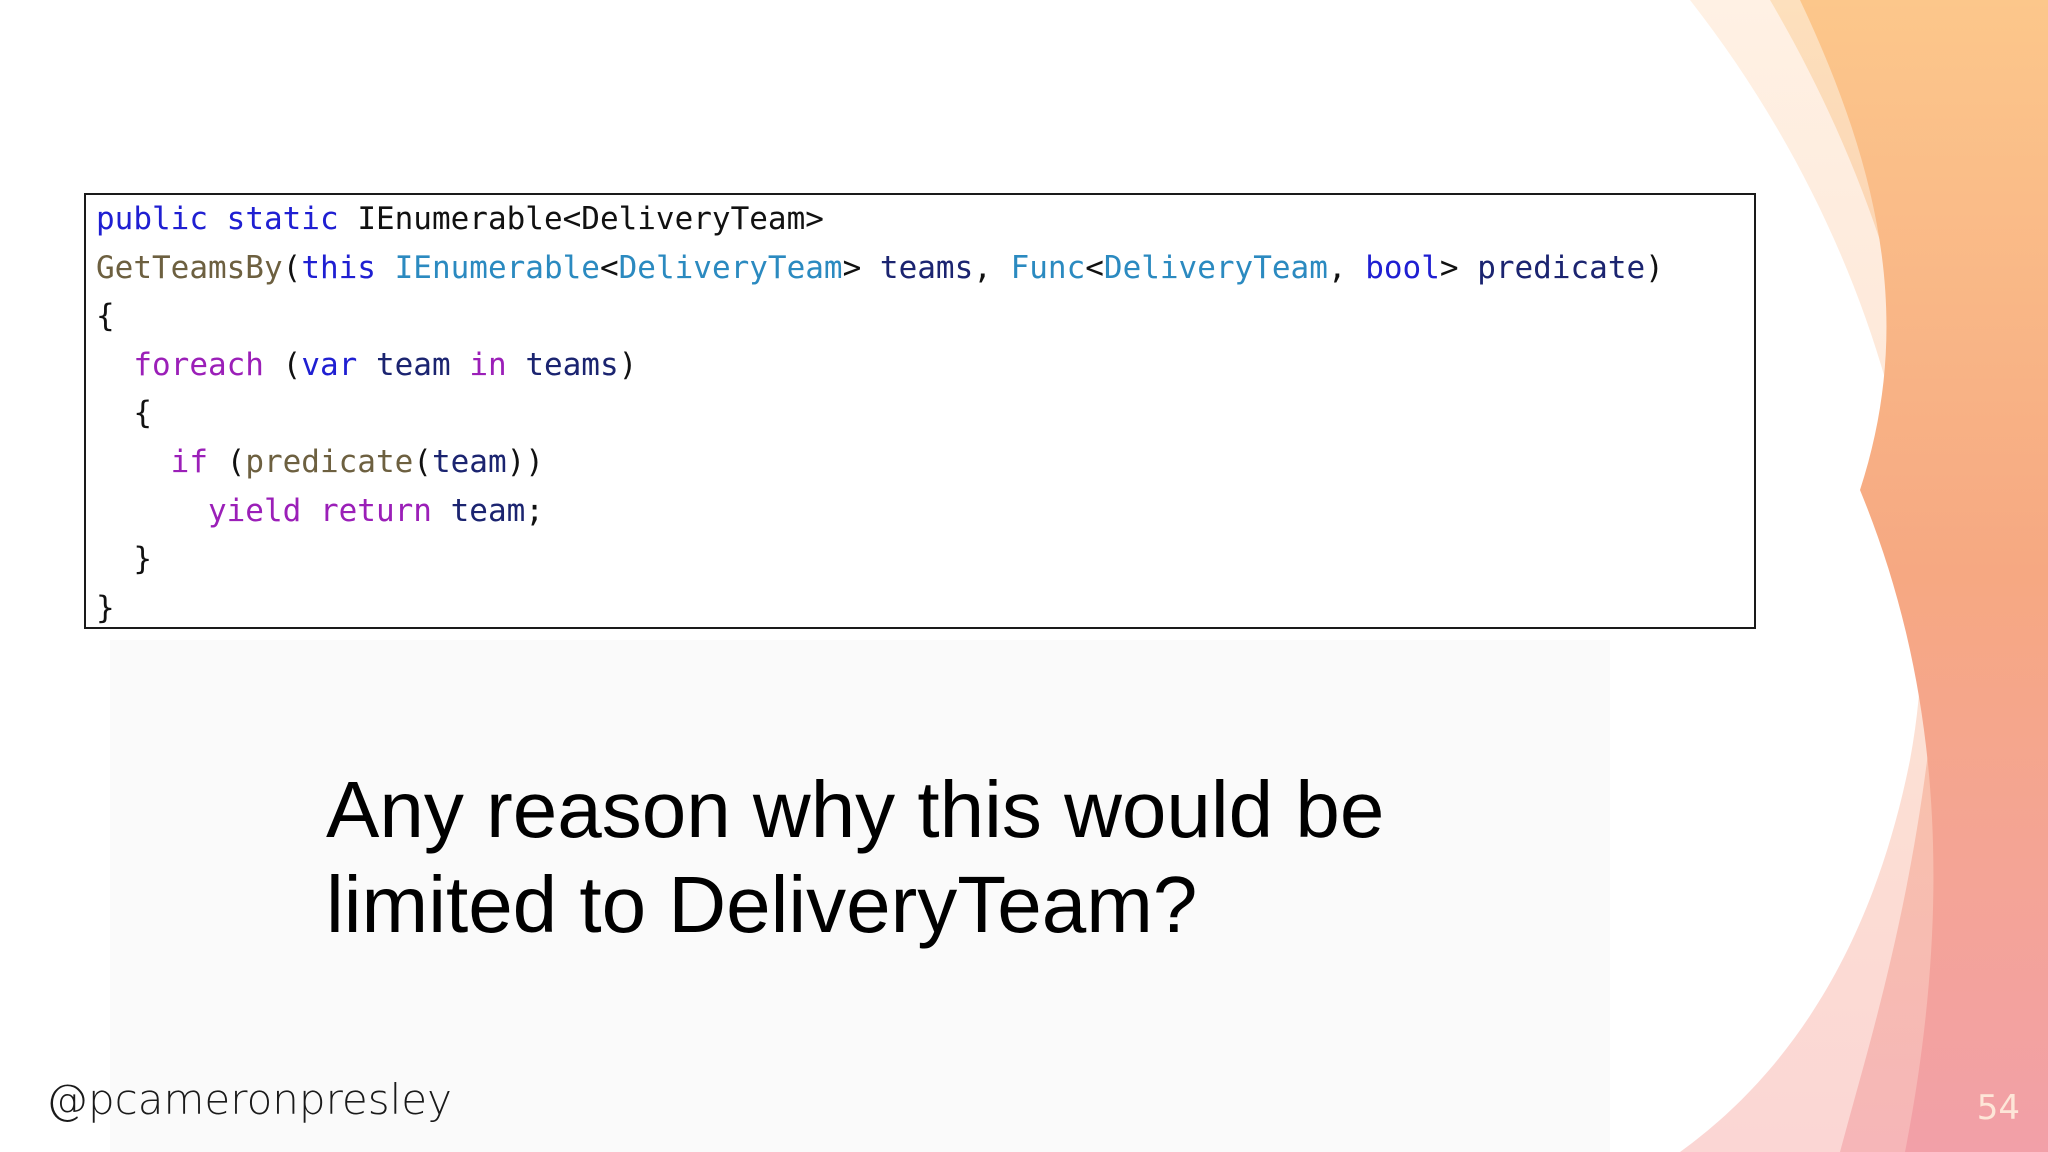  Describe the element at coordinates (920, 462) in the screenshot. I see `code-line: if (predicate(team))` at that location.